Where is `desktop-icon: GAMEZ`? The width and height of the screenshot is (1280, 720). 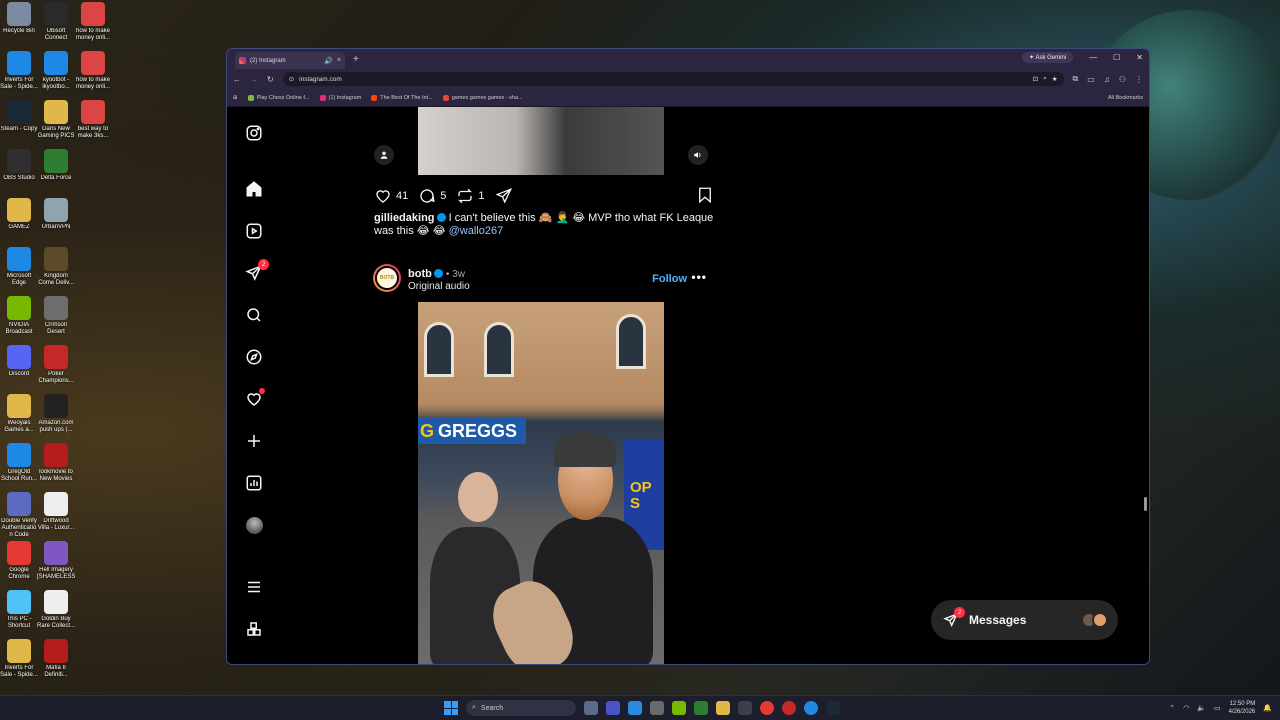 desktop-icon: GAMEZ is located at coordinates (19, 214).